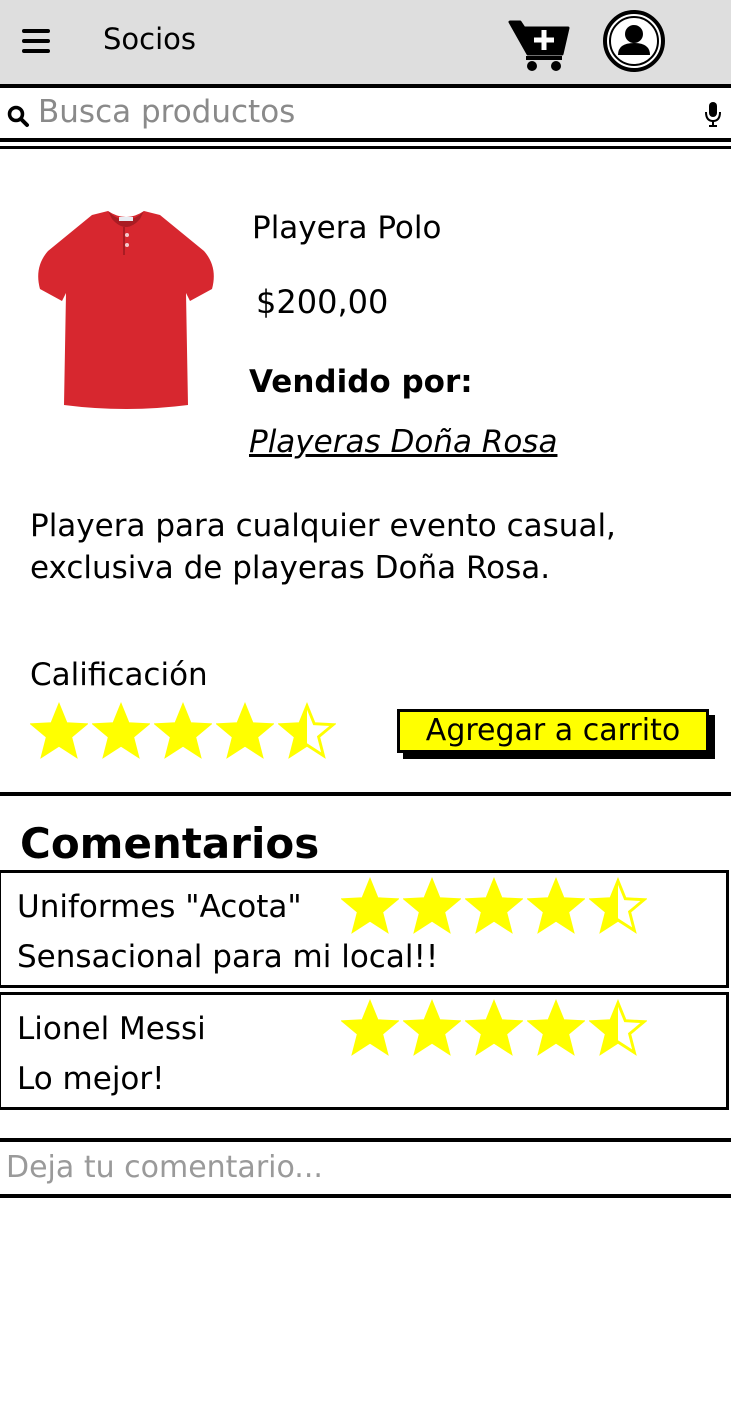 The height and width of the screenshot is (1414, 731). What do you see at coordinates (540, 44) in the screenshot?
I see `cart-add-icon` at bounding box center [540, 44].